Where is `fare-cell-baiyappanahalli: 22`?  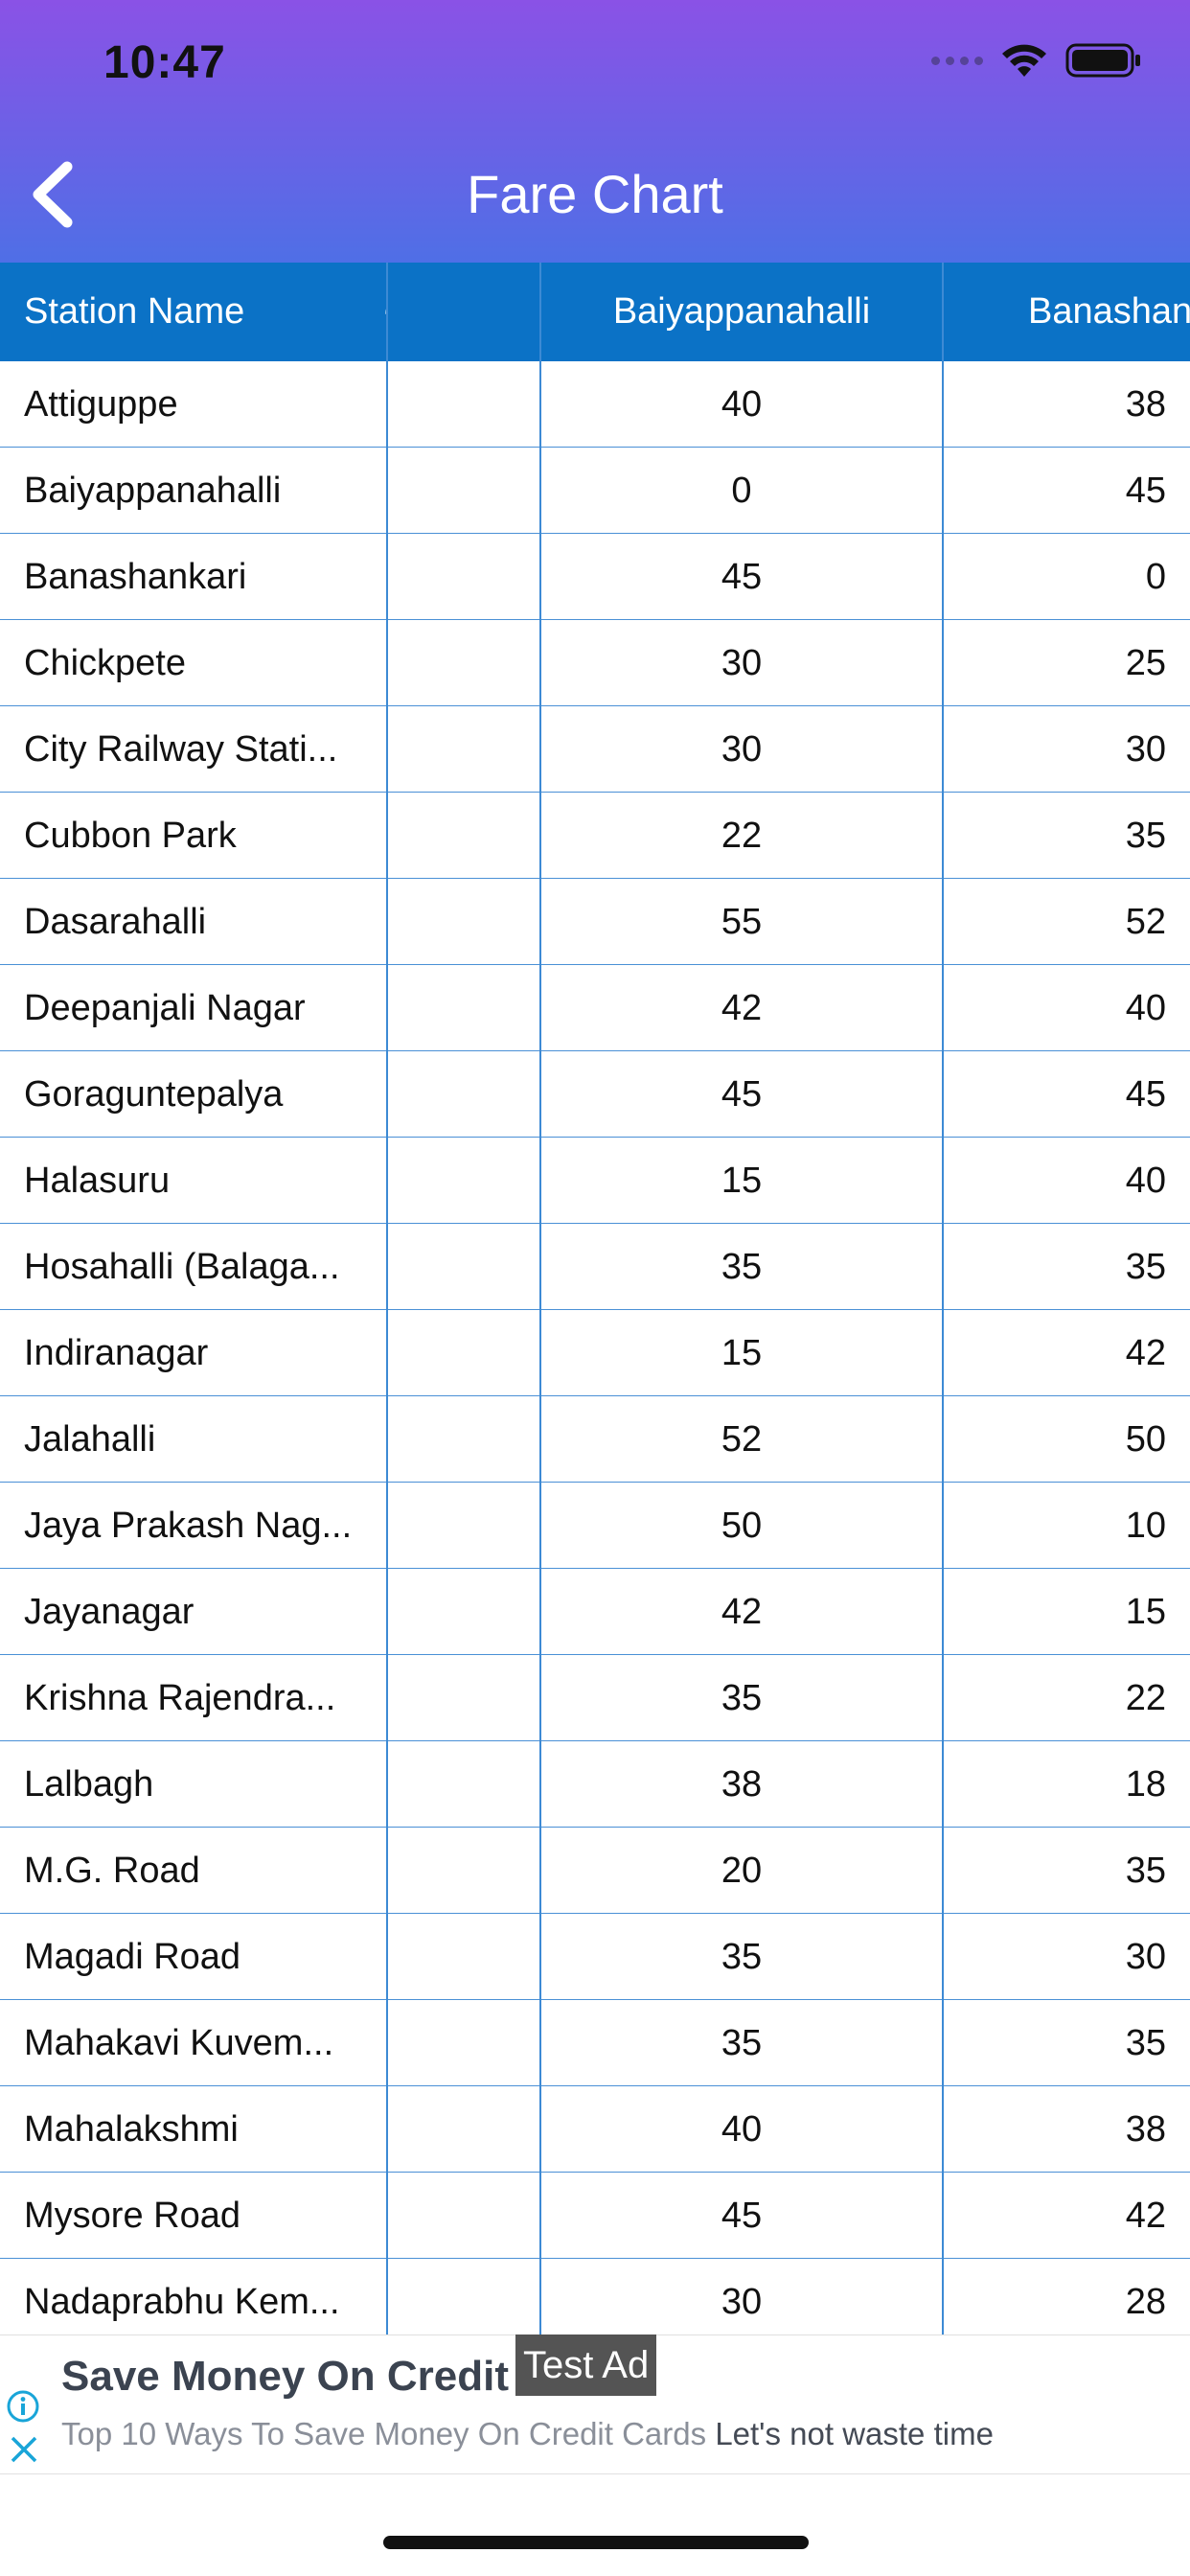
fare-cell-baiyappanahalli: 22 is located at coordinates (742, 836).